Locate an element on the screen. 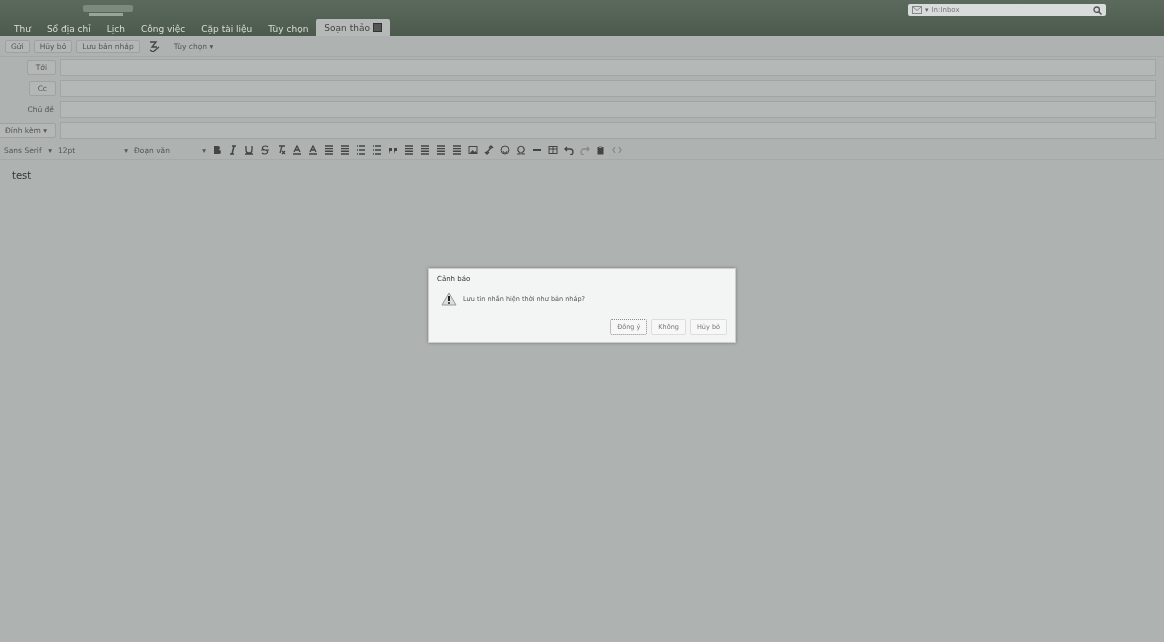 Image resolution: width=1164 pixels, height=642 pixels. tab: Lịch is located at coordinates (115, 28).